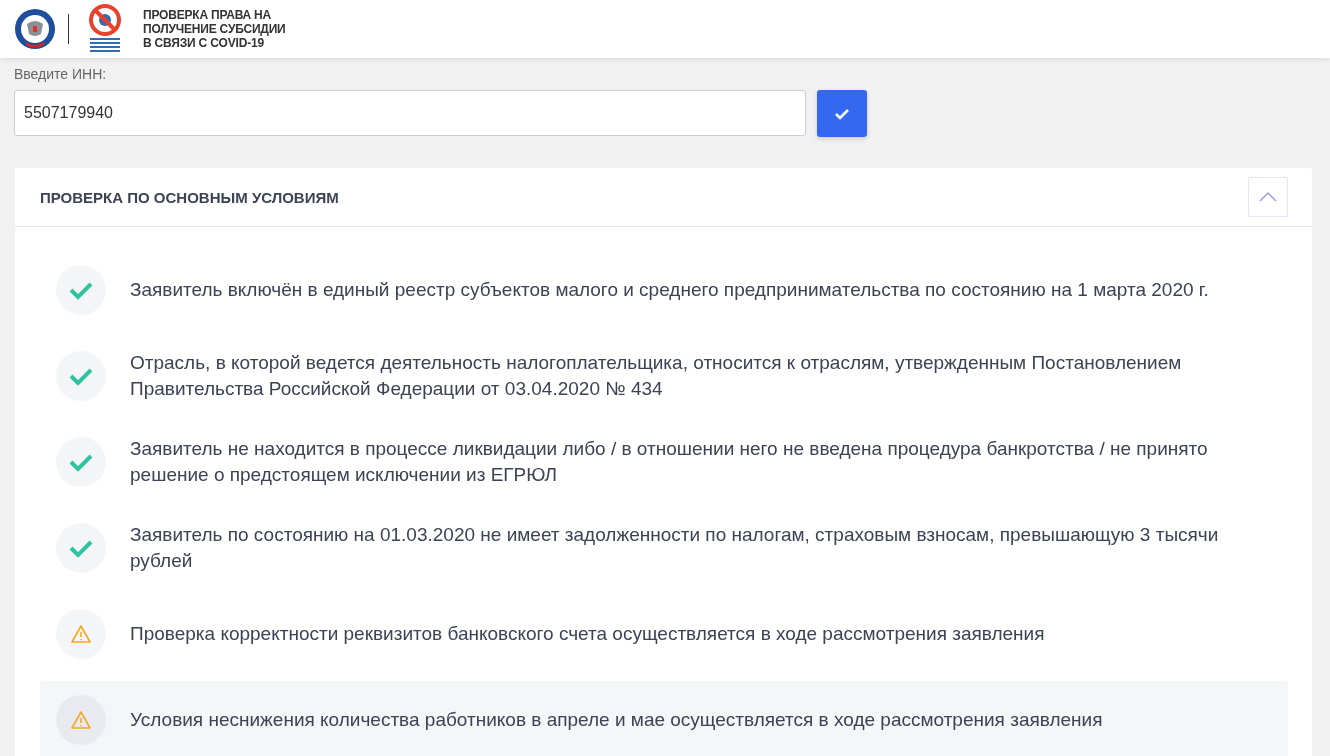  I want to click on condition-text: Заявитель не находится в процессе ликвидации либо / в отношении него не введена процедура банкротства / не принято решение о предстоящем исключении из ЕГРЮЛ, so click(669, 462).